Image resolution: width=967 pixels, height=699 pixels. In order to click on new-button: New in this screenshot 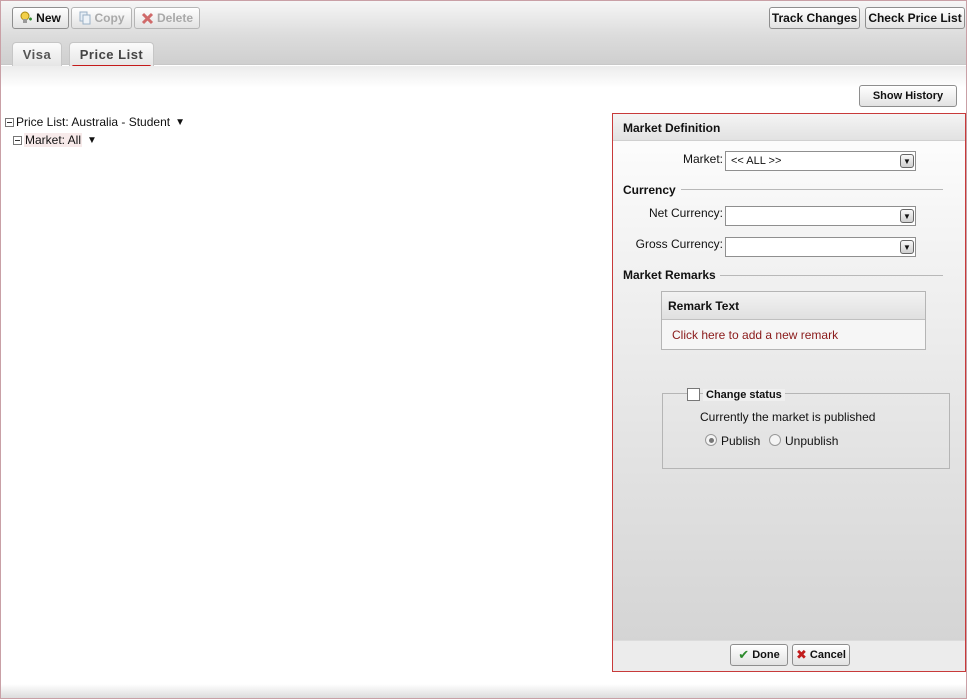, I will do `click(40, 18)`.